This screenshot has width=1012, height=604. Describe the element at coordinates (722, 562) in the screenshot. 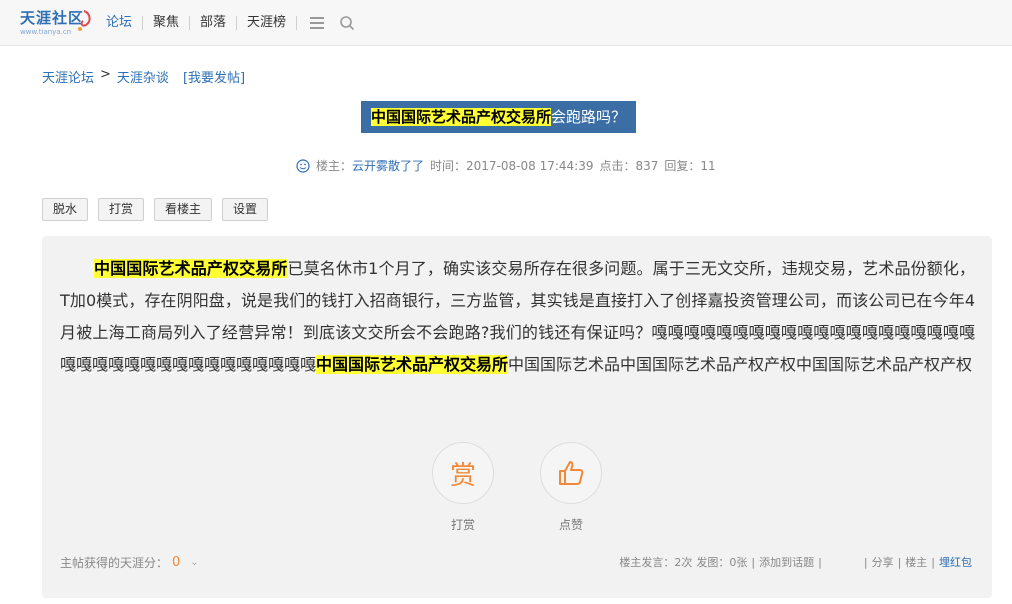

I see `image-count: 发图：0张` at that location.